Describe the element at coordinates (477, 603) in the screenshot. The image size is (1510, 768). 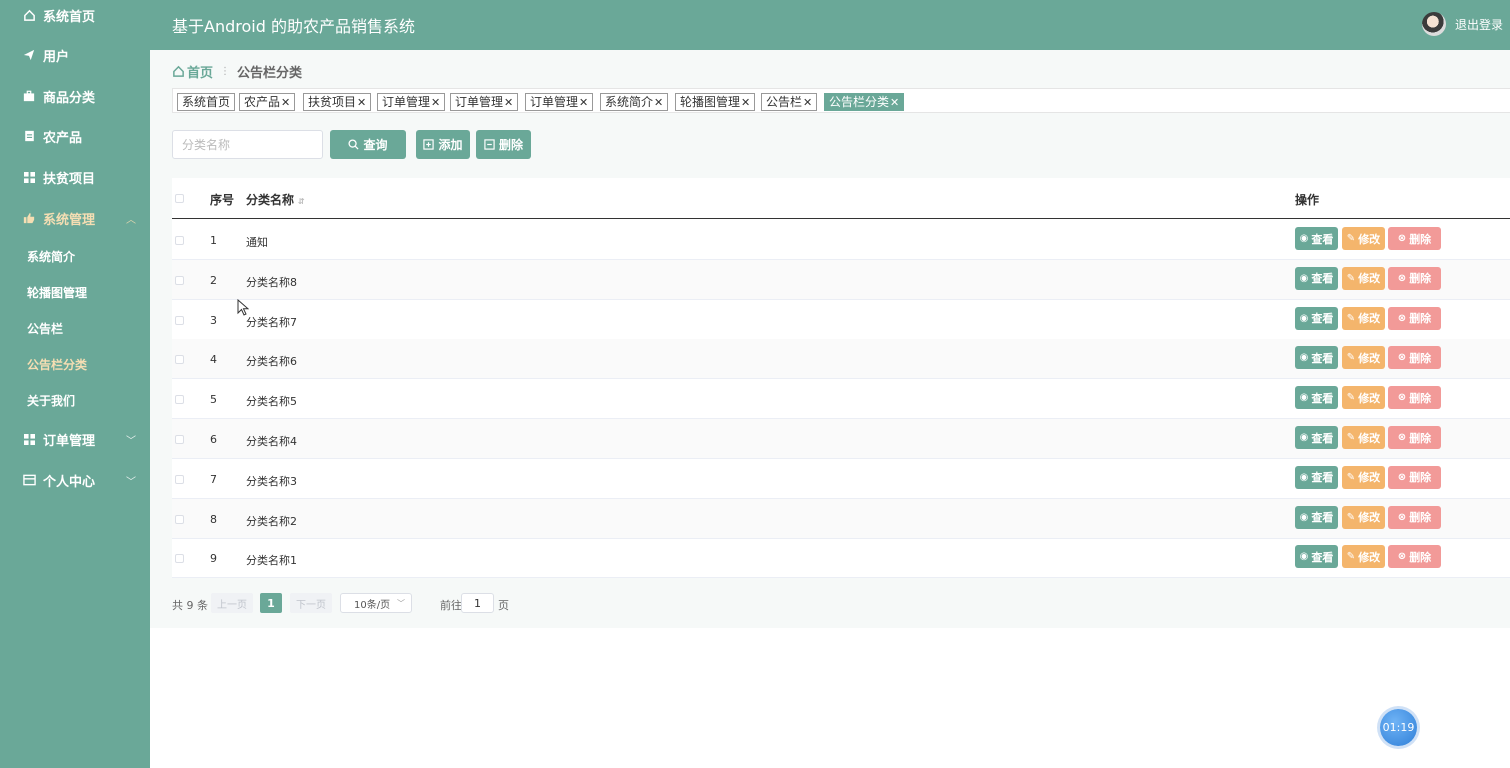
I see `goto-page-input` at that location.